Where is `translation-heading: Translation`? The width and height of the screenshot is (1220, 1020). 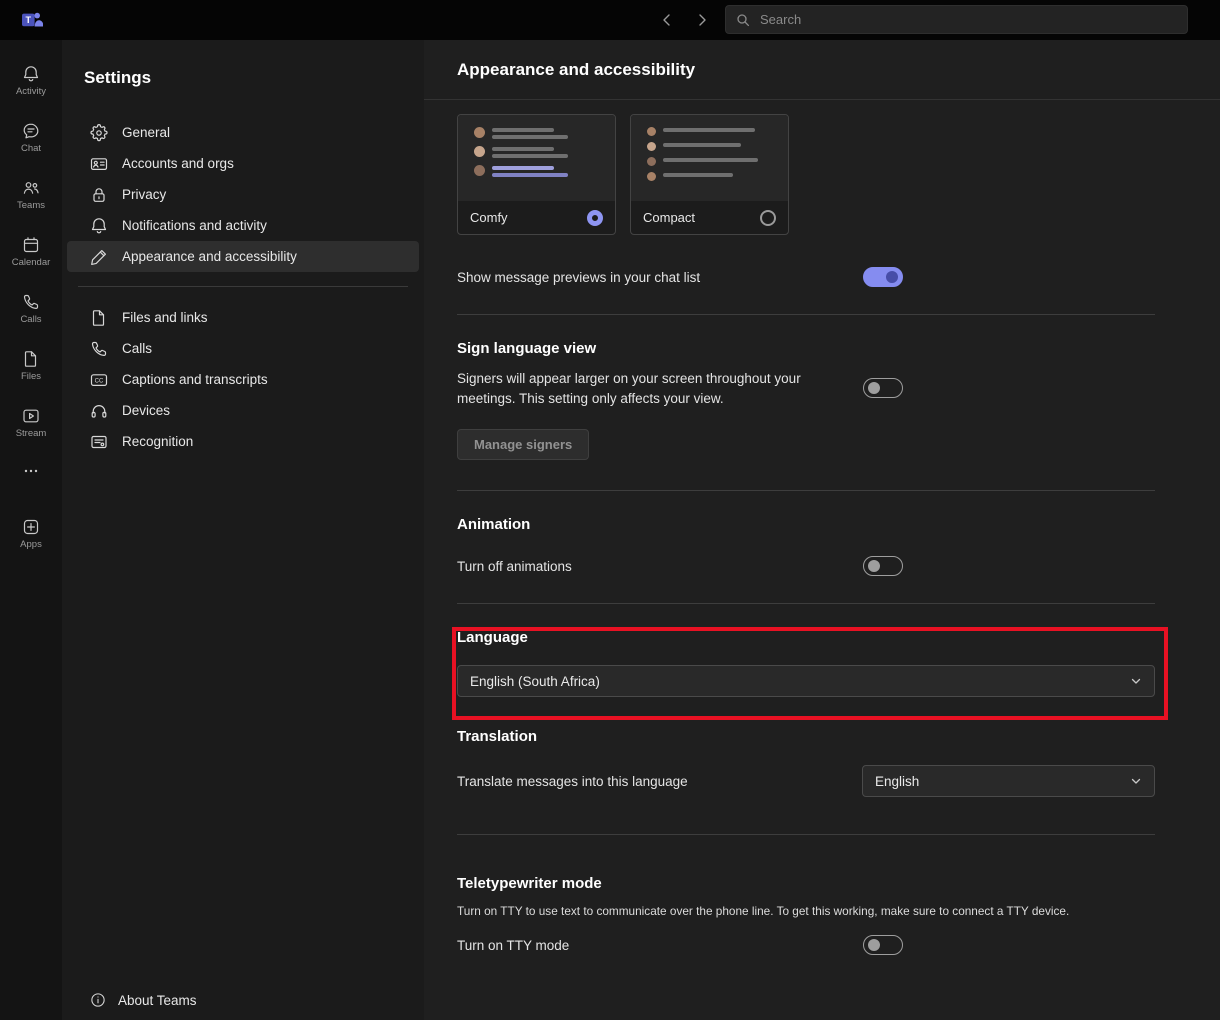
translation-heading: Translation is located at coordinates (497, 736).